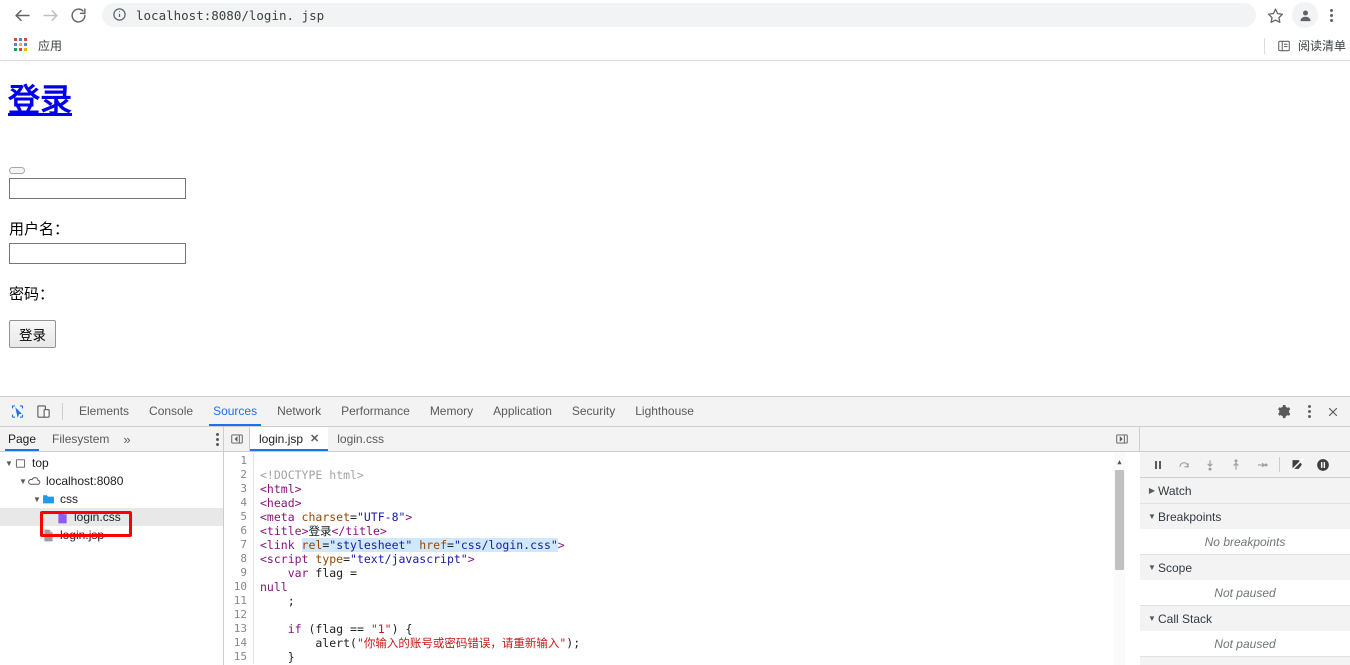  Describe the element at coordinates (682, 517) in the screenshot. I see `code-line: 5 <meta charset="UTF-8">` at that location.